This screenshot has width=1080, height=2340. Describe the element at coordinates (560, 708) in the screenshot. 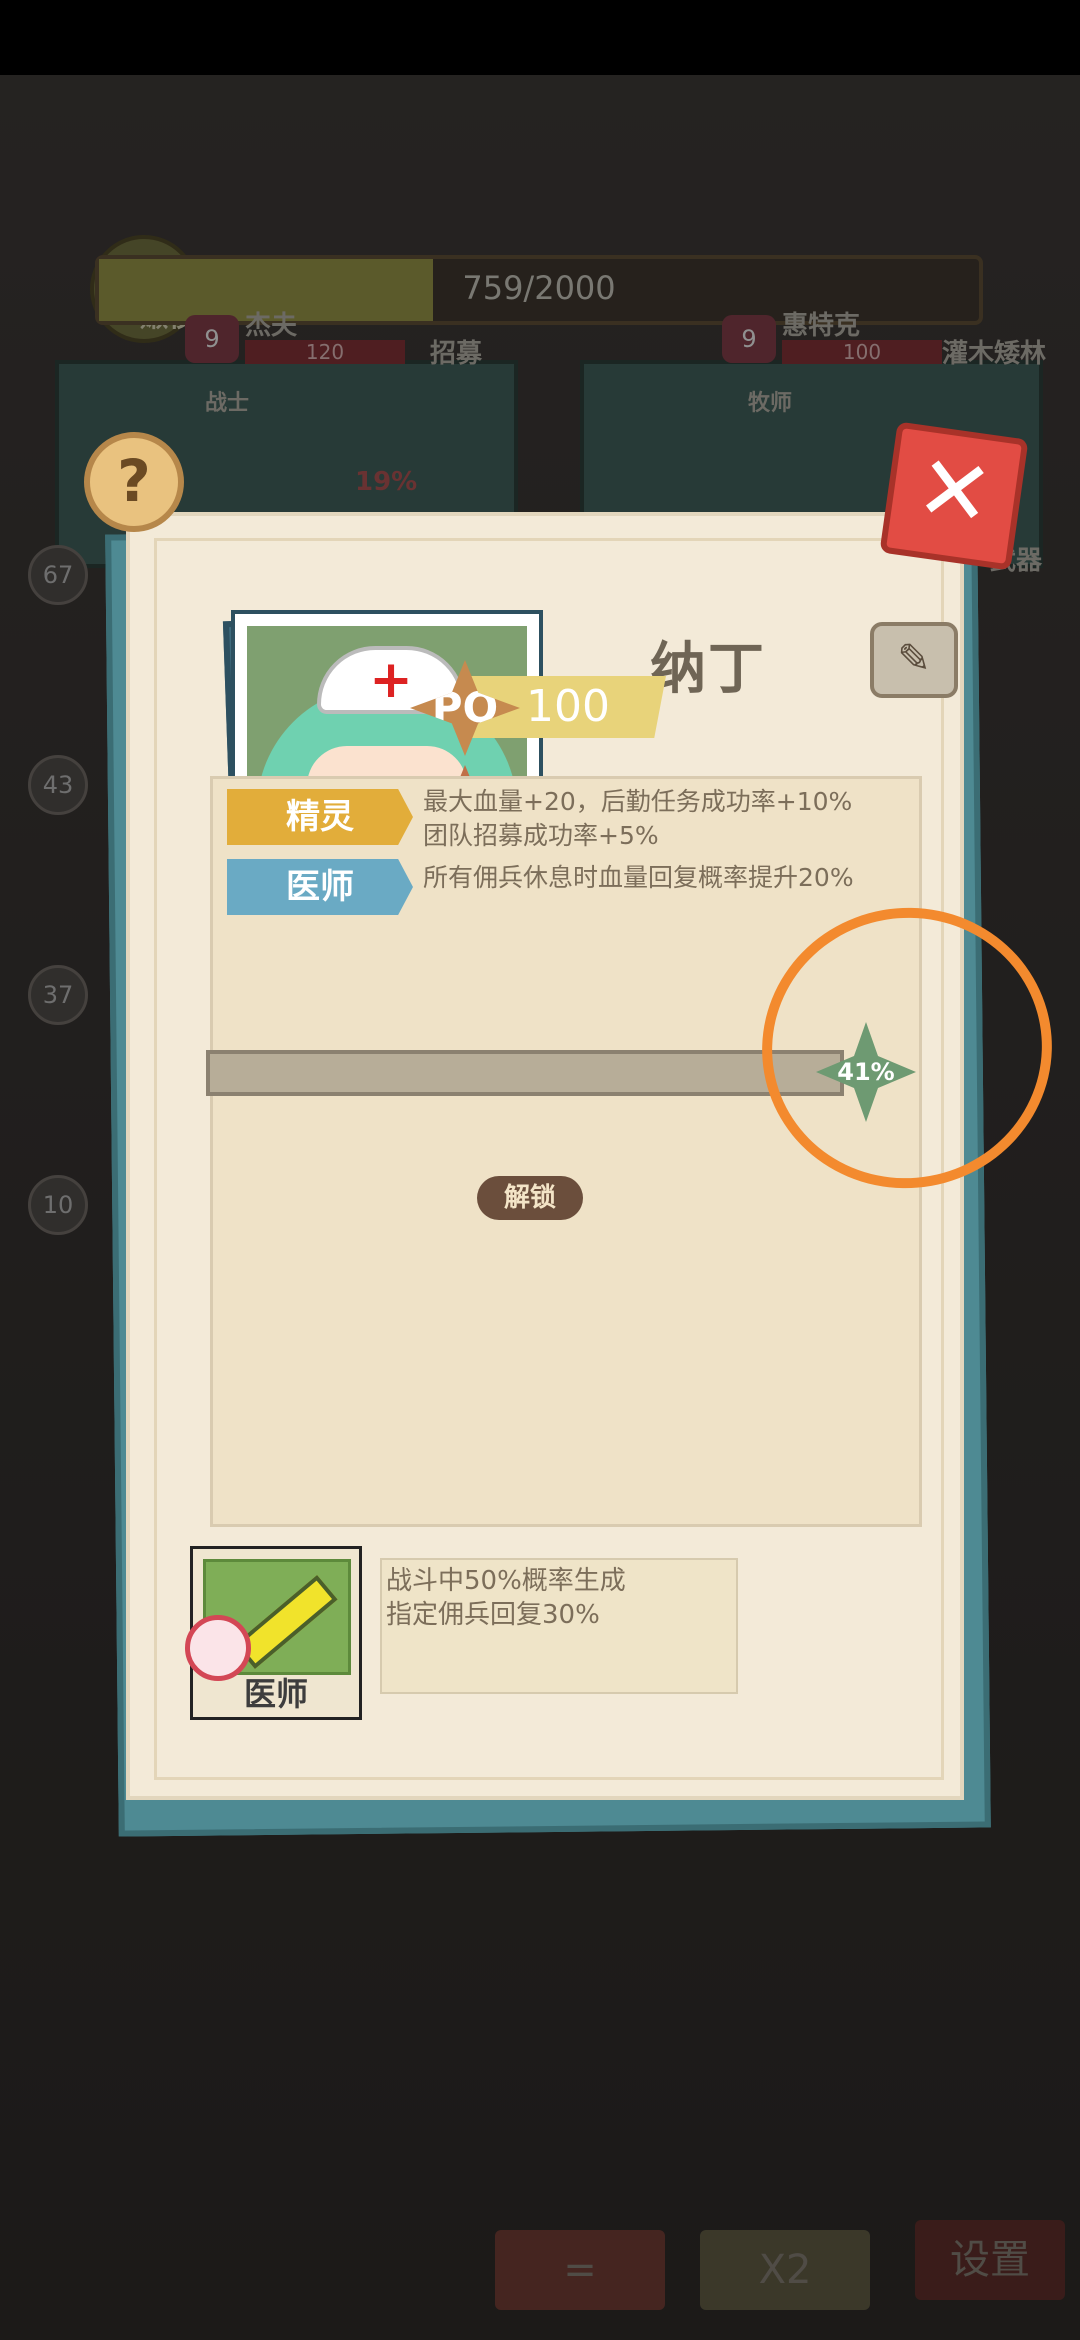

I see `stat-po: 100 PO` at that location.